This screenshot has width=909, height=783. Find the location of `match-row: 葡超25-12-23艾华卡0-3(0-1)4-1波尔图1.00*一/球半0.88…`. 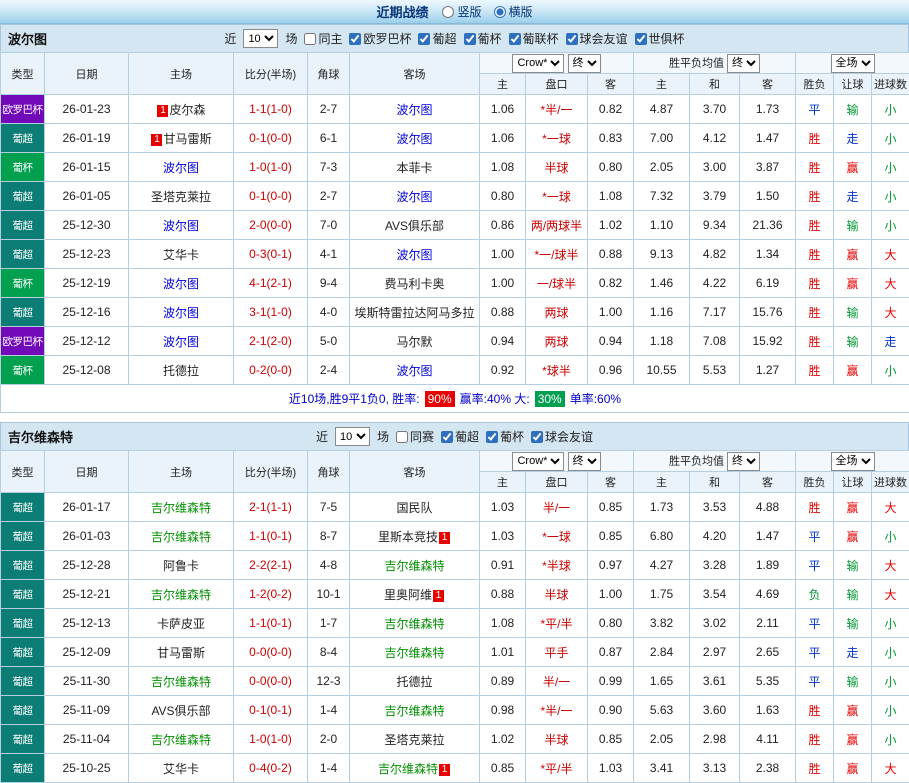

match-row: 葡超25-12-23艾华卡0-3(0-1)4-1波尔图1.00*一/球半0.88… is located at coordinates (455, 254).